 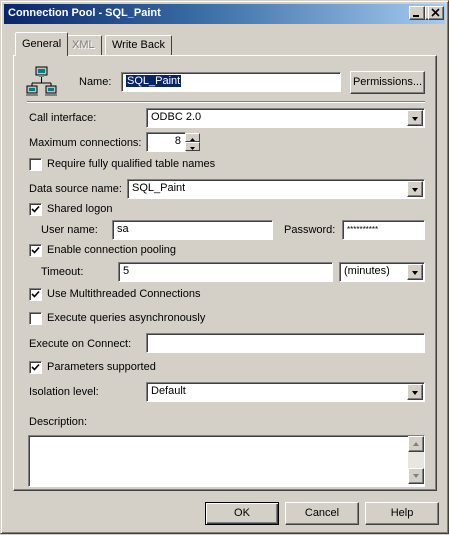 What do you see at coordinates (124, 294) in the screenshot?
I see `multithreaded-label: Use Multithreaded Connections` at bounding box center [124, 294].